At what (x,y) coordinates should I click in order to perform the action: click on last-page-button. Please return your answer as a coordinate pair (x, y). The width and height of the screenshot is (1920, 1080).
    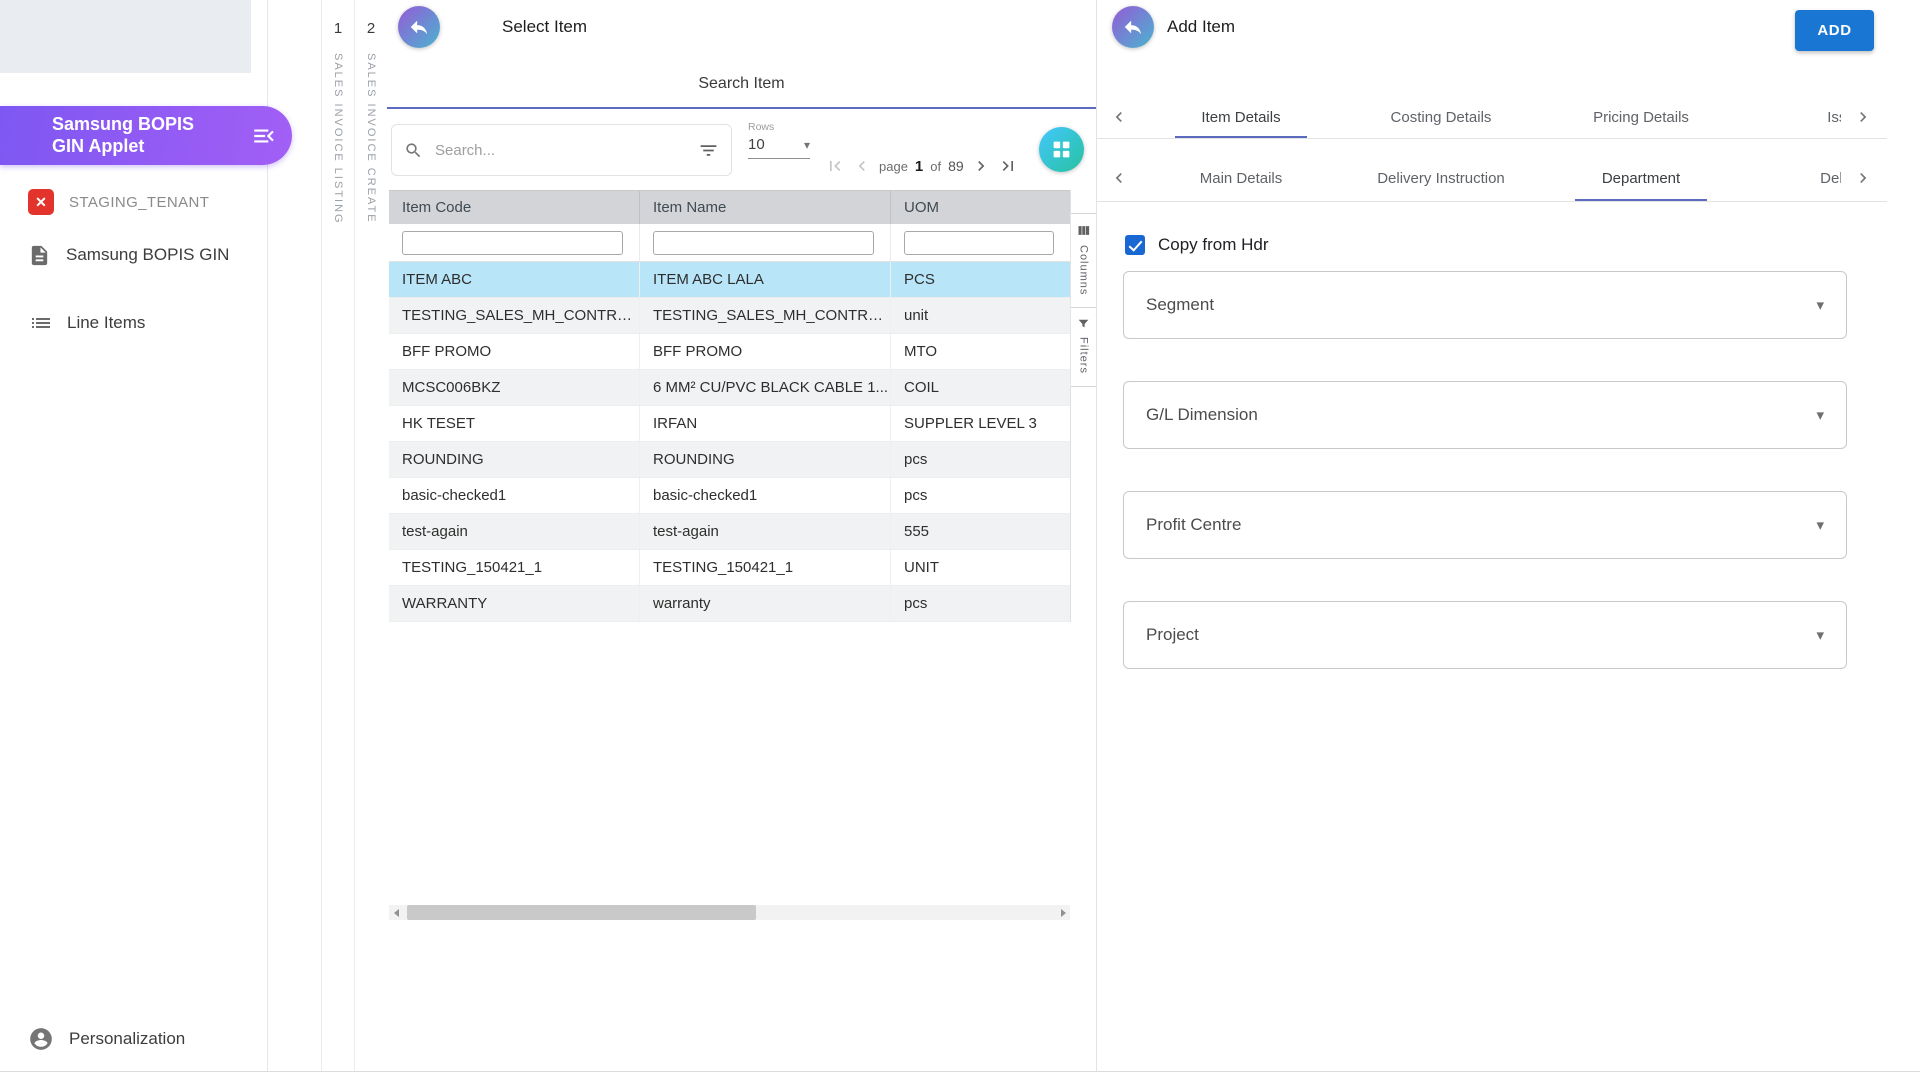
    Looking at the image, I should click on (1008, 166).